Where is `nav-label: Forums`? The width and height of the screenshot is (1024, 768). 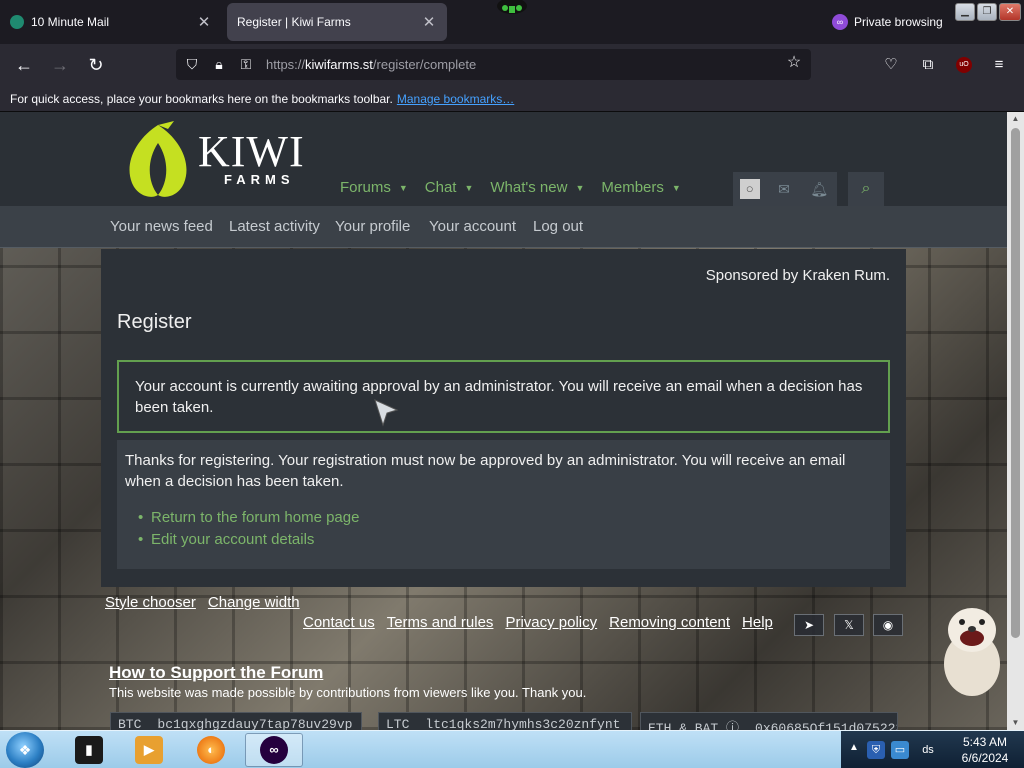 nav-label: Forums is located at coordinates (365, 187).